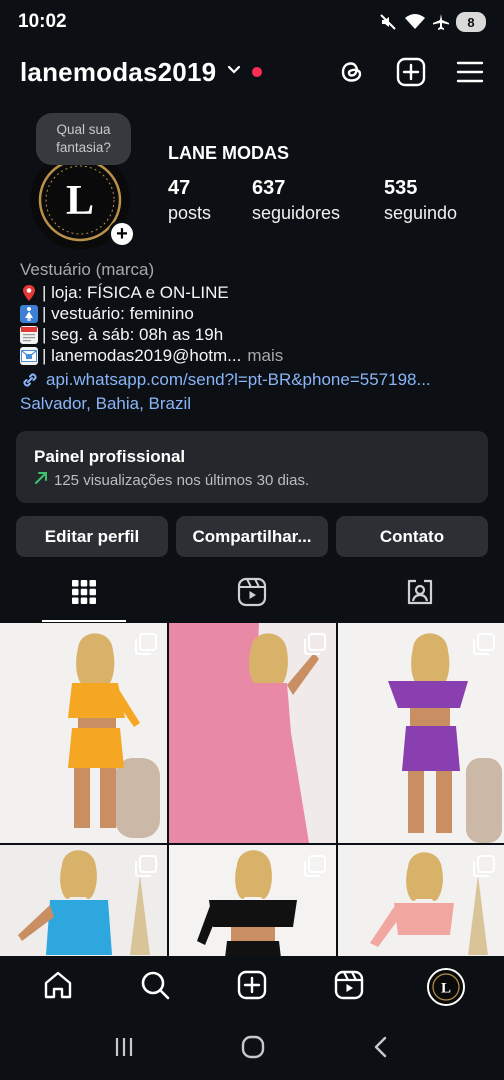 The width and height of the screenshot is (504, 1080). Describe the element at coordinates (470, 72) in the screenshot. I see `menu-icon` at that location.